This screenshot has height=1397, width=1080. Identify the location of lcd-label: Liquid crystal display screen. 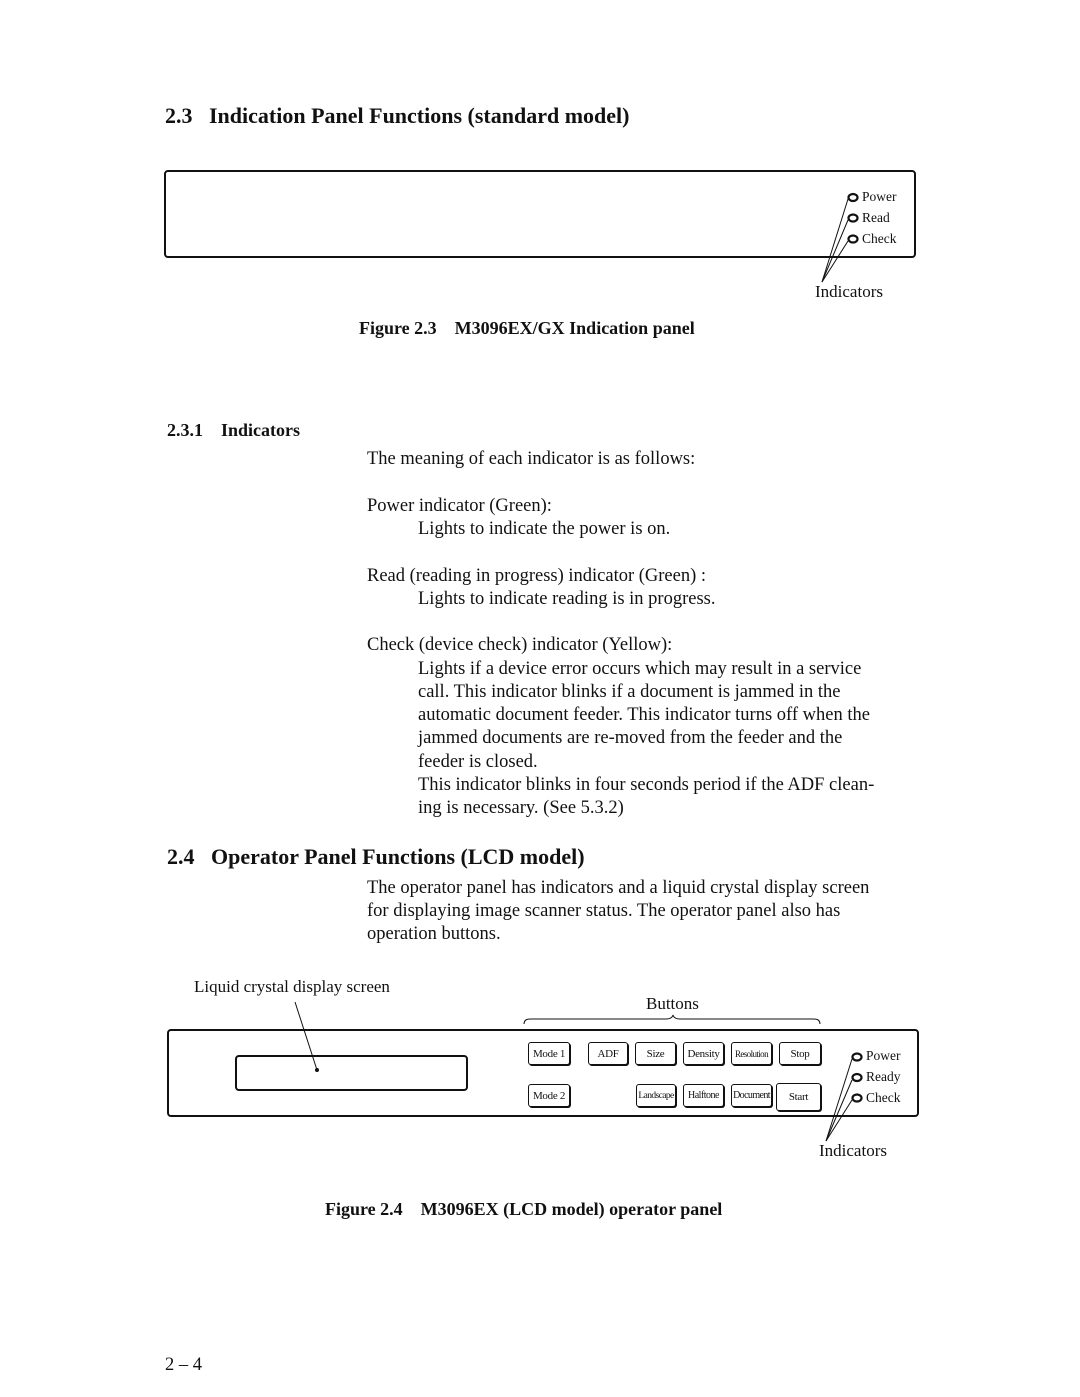
(292, 986).